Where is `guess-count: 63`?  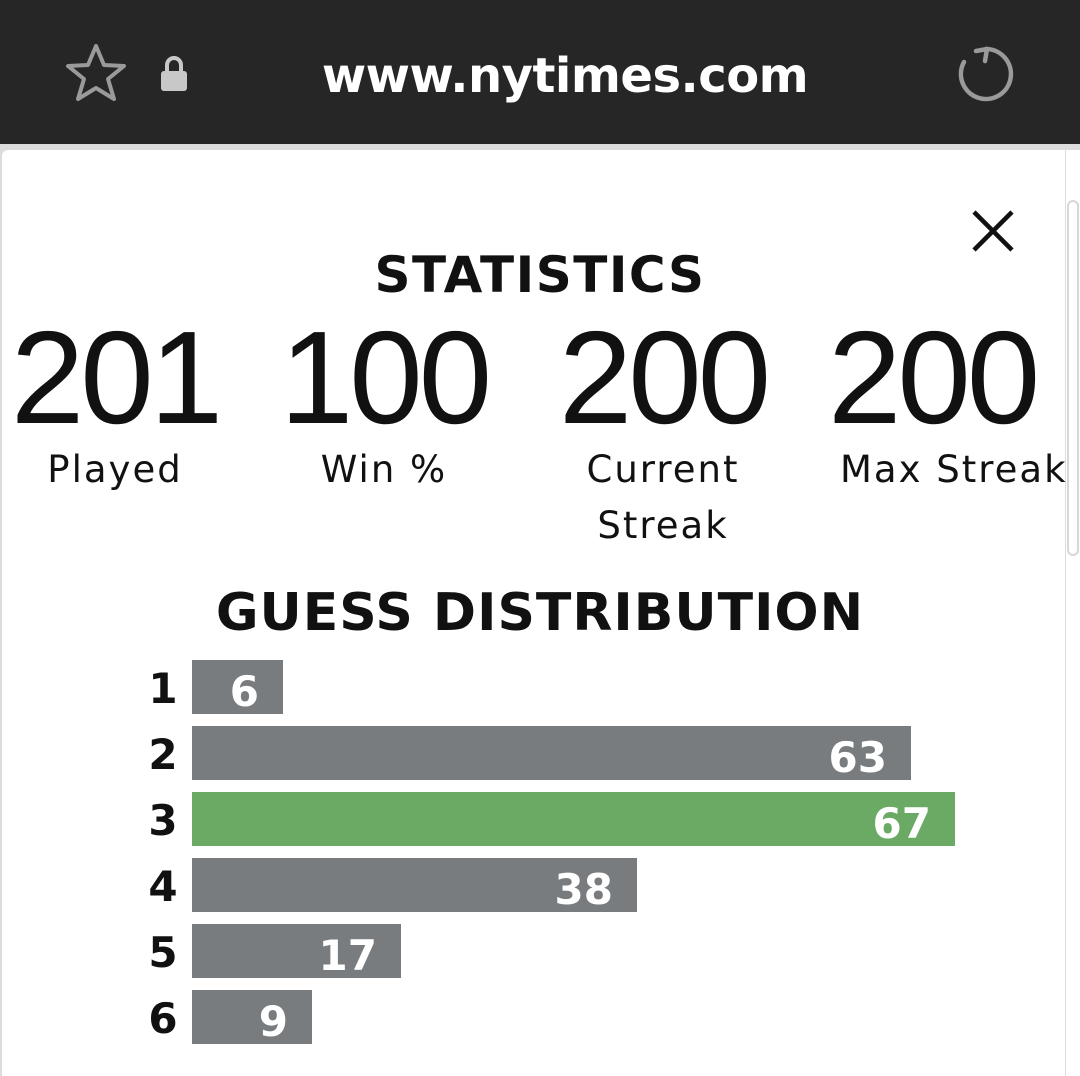
guess-count: 63 is located at coordinates (857, 757).